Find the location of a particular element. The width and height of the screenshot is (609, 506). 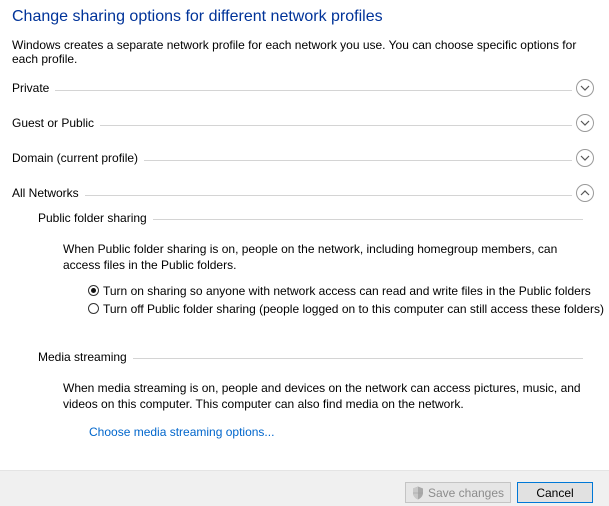

profile-all-networks: All Networks is located at coordinates (303, 193).